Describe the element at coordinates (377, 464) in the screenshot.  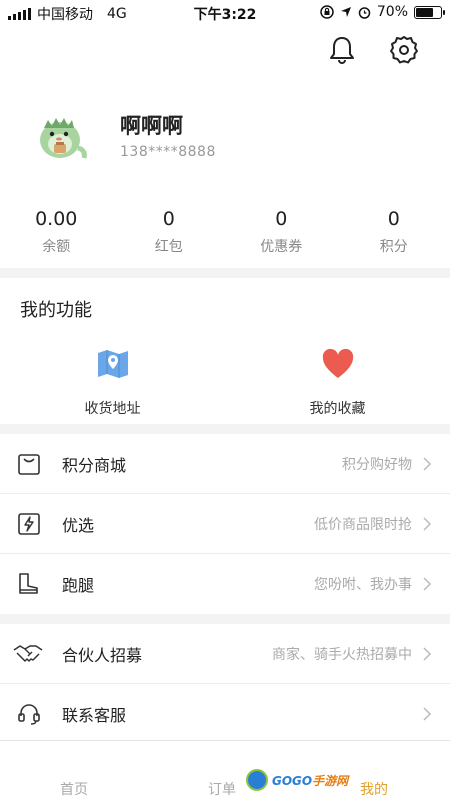
I see `list-item-hint: 积分购好物` at that location.